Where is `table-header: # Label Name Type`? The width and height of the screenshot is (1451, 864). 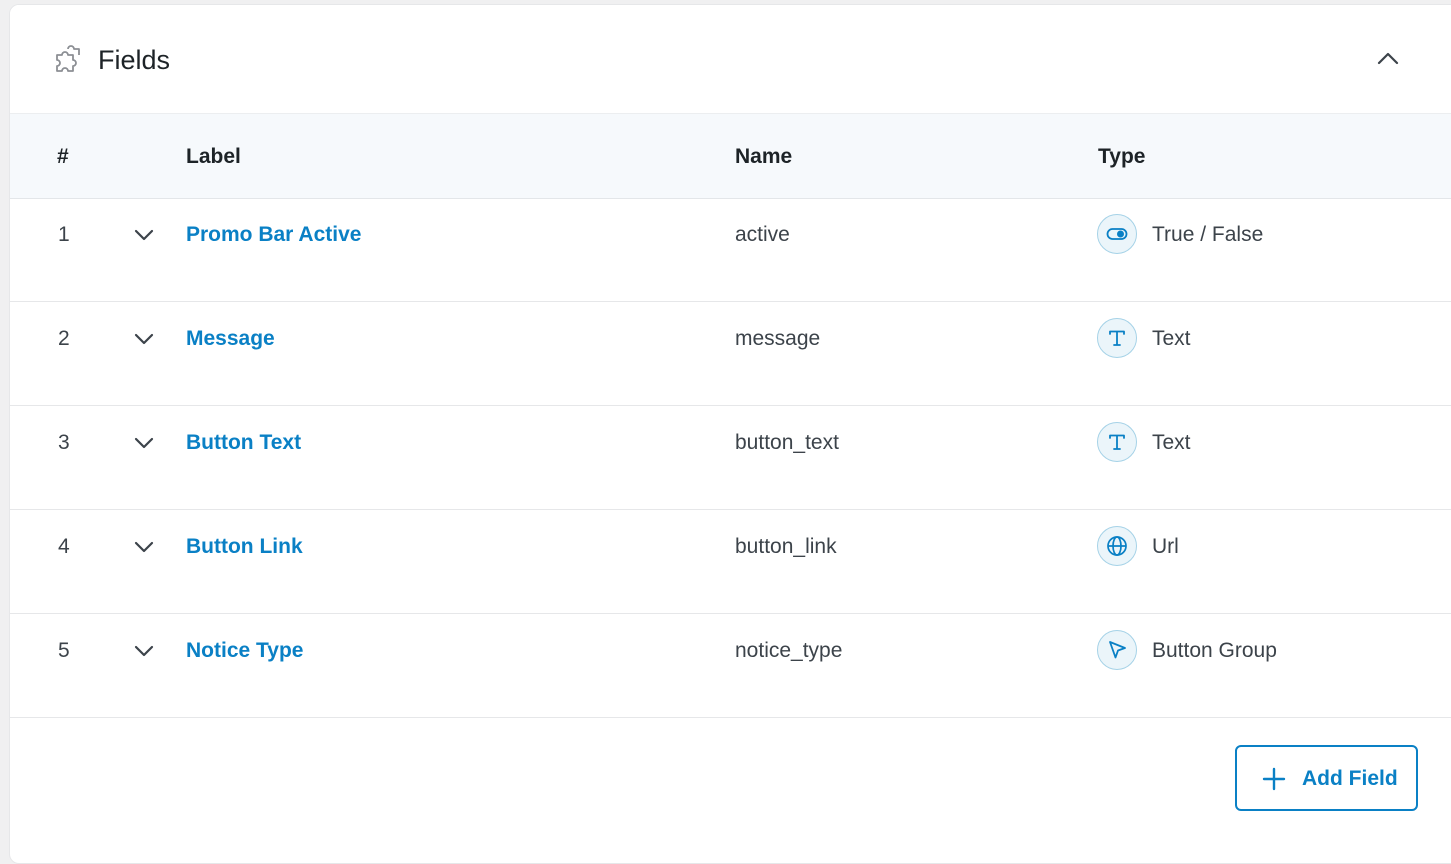 table-header: # Label Name Type is located at coordinates (730, 156).